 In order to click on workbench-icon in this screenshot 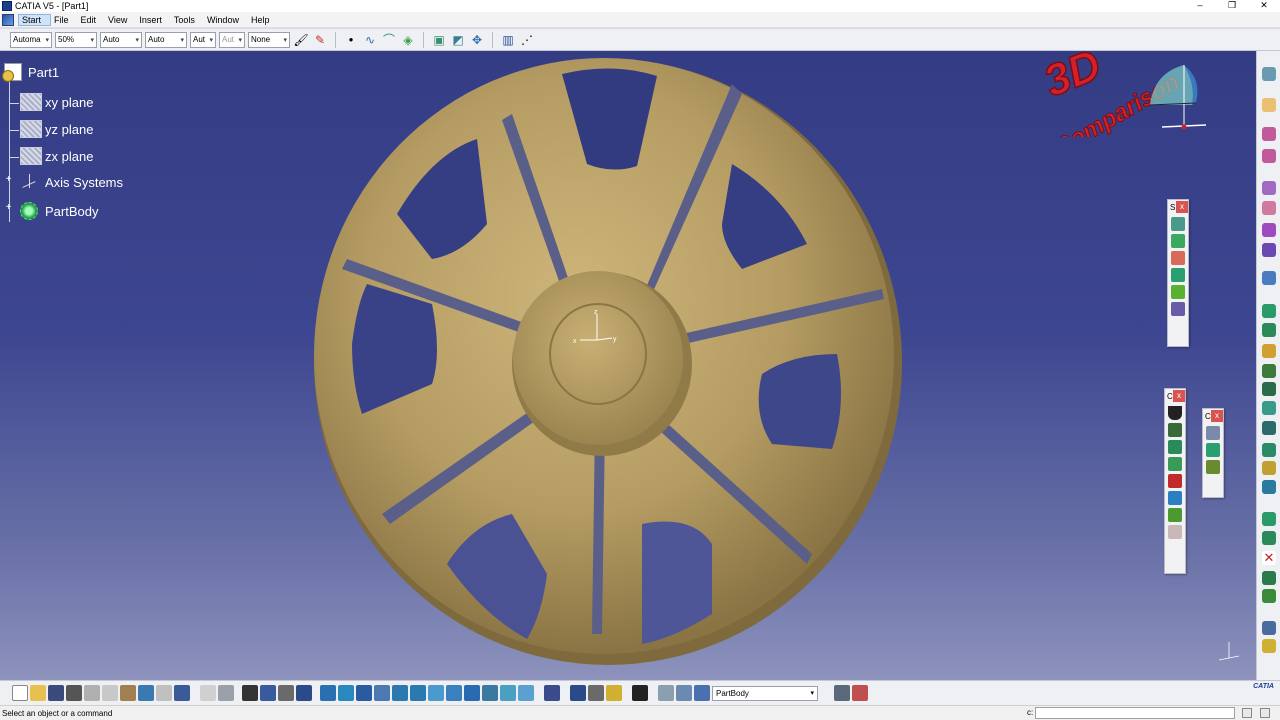, I will do `click(1269, 74)`.